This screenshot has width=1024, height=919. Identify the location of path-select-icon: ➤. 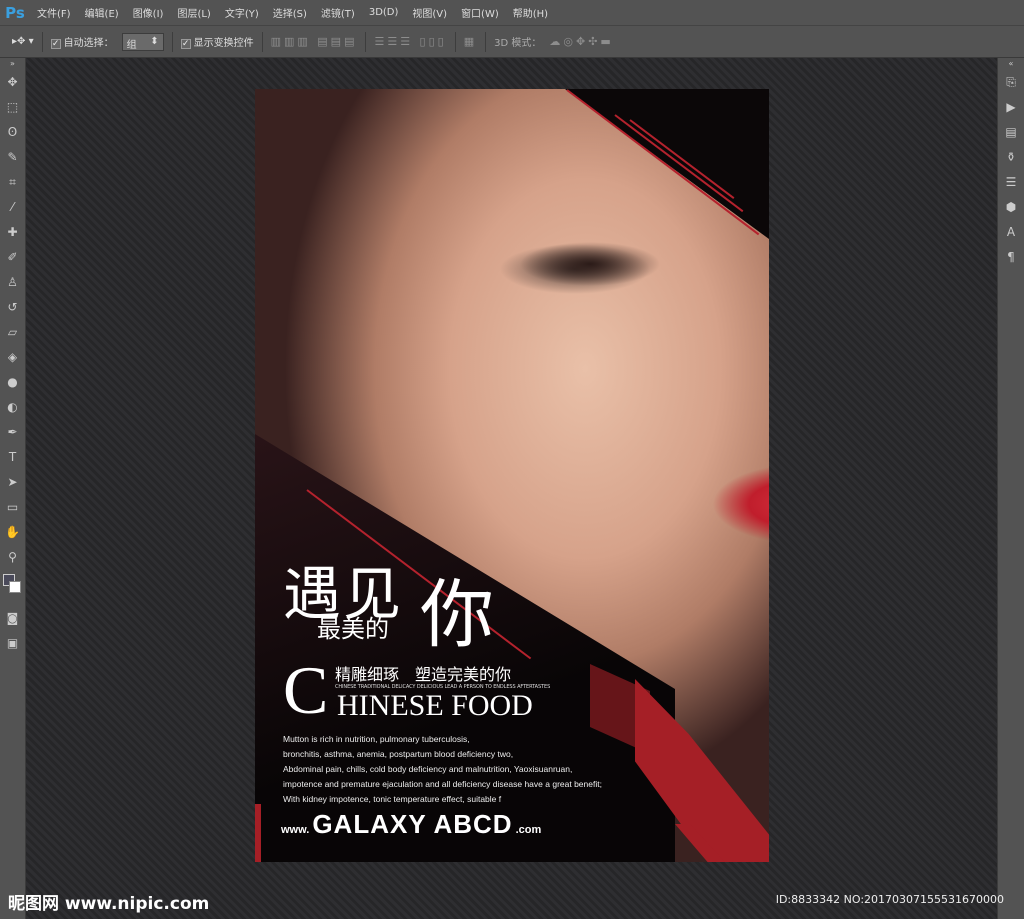
(12, 482).